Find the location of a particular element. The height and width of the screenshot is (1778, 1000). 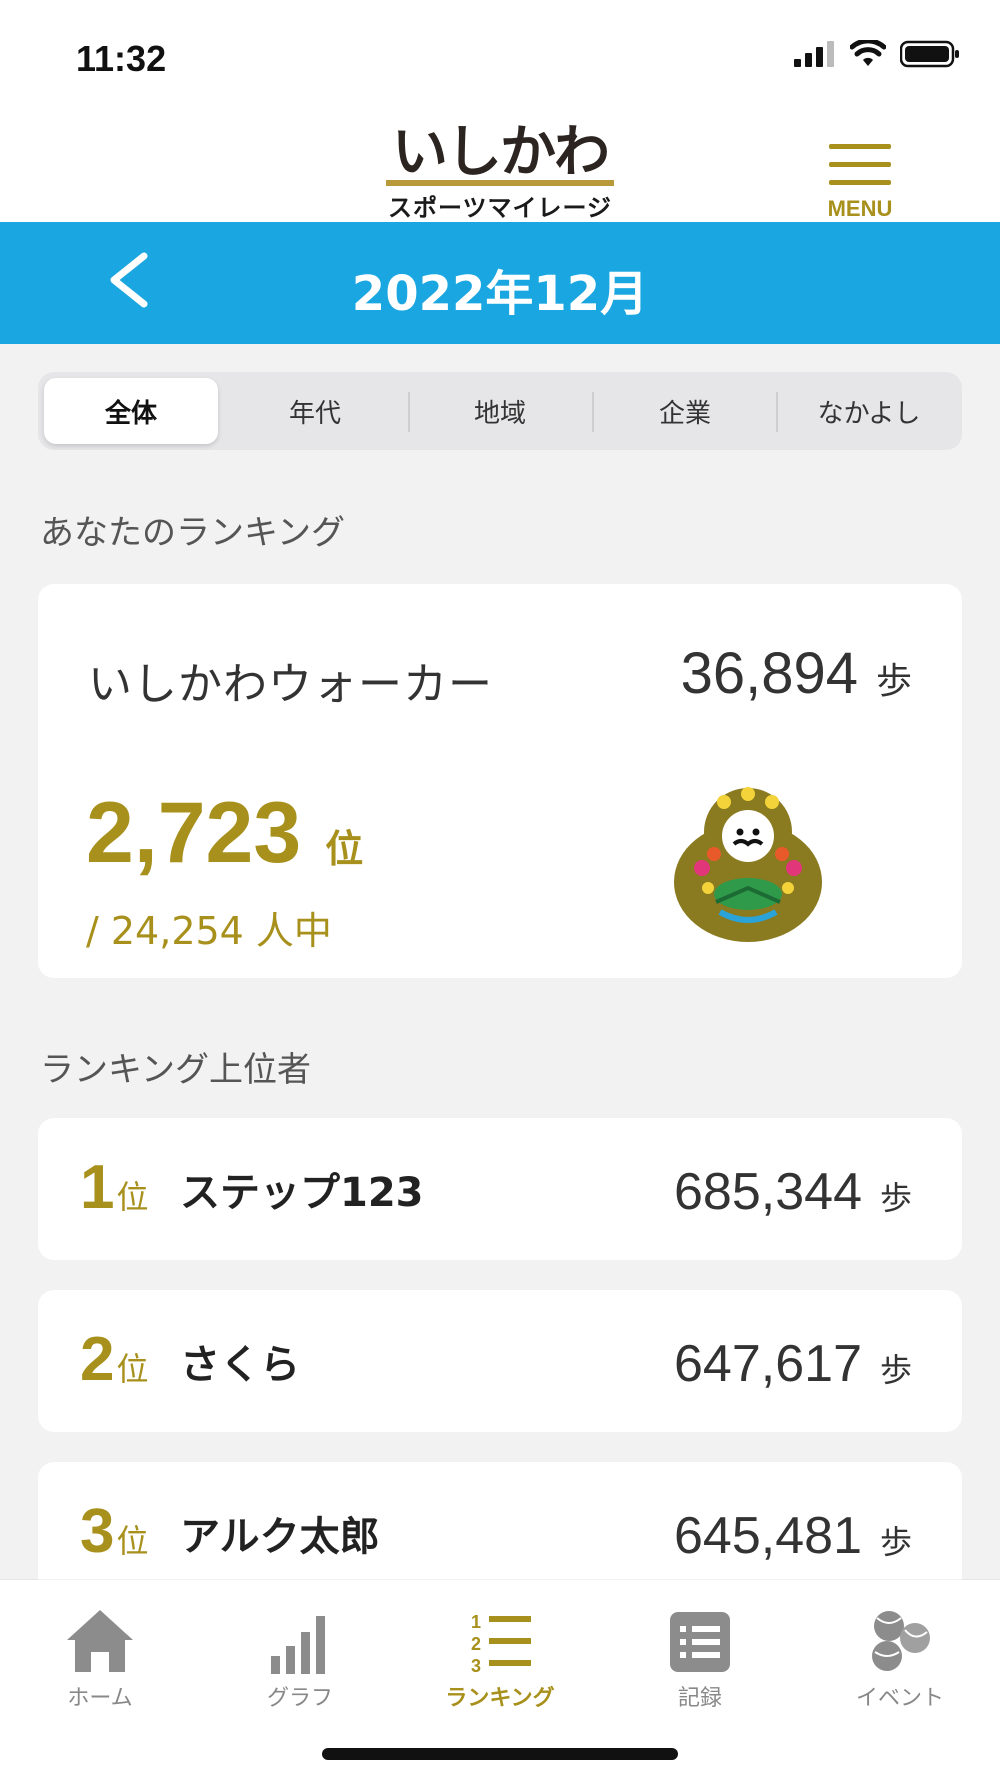

logo-bar is located at coordinates (500, 183).